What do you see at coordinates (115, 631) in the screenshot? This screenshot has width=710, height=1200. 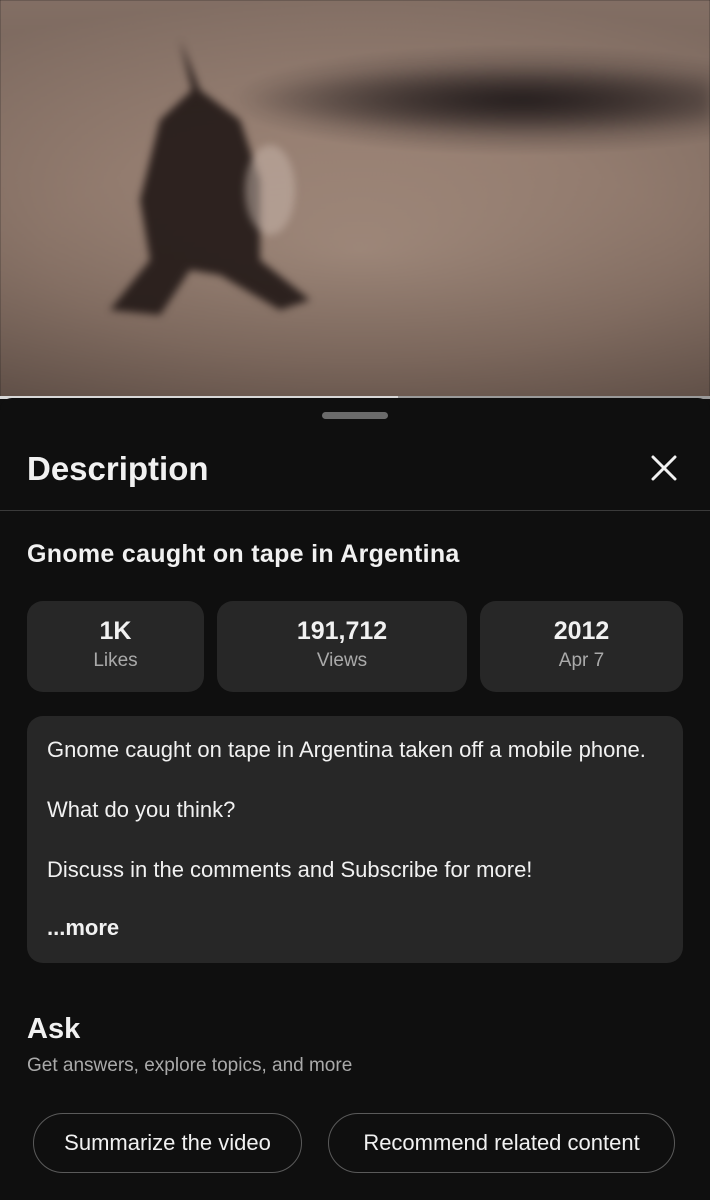 I see `likes-count: 1K` at bounding box center [115, 631].